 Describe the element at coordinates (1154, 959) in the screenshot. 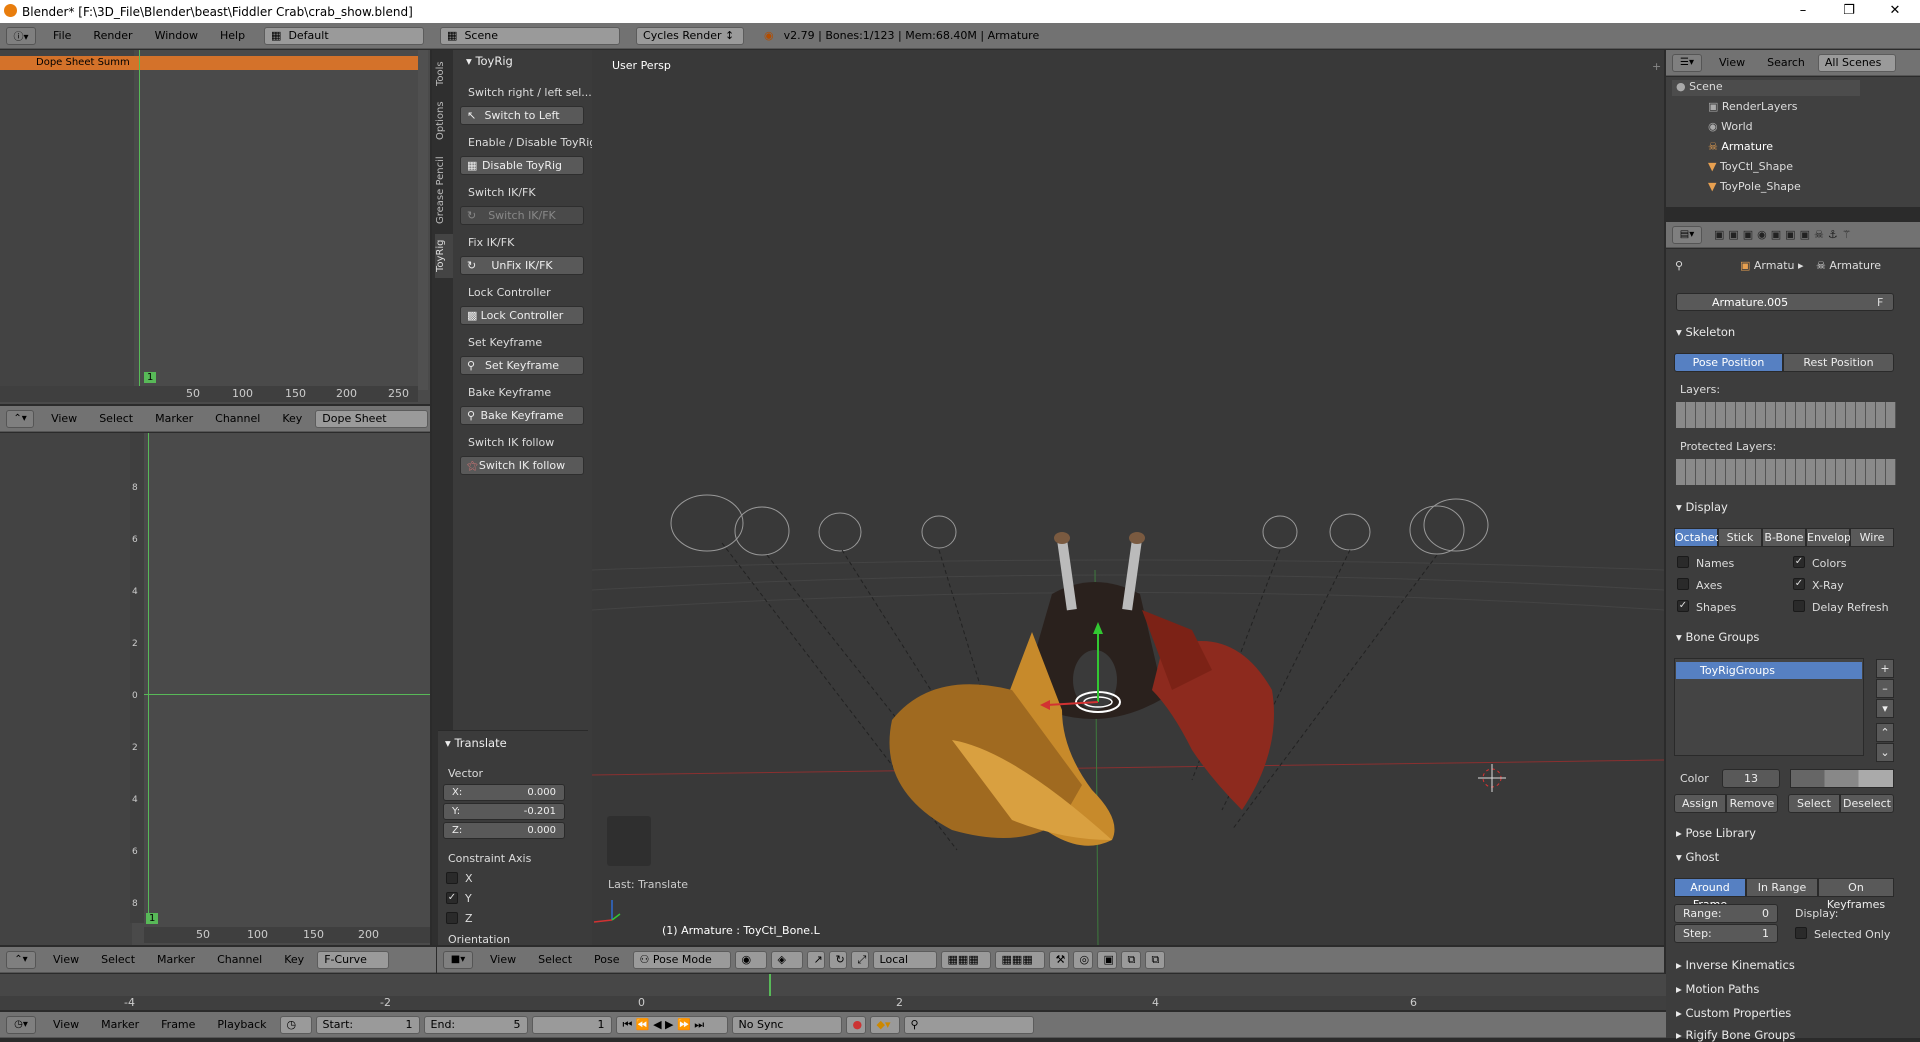

I see `paste-pose-button: ⧉` at that location.